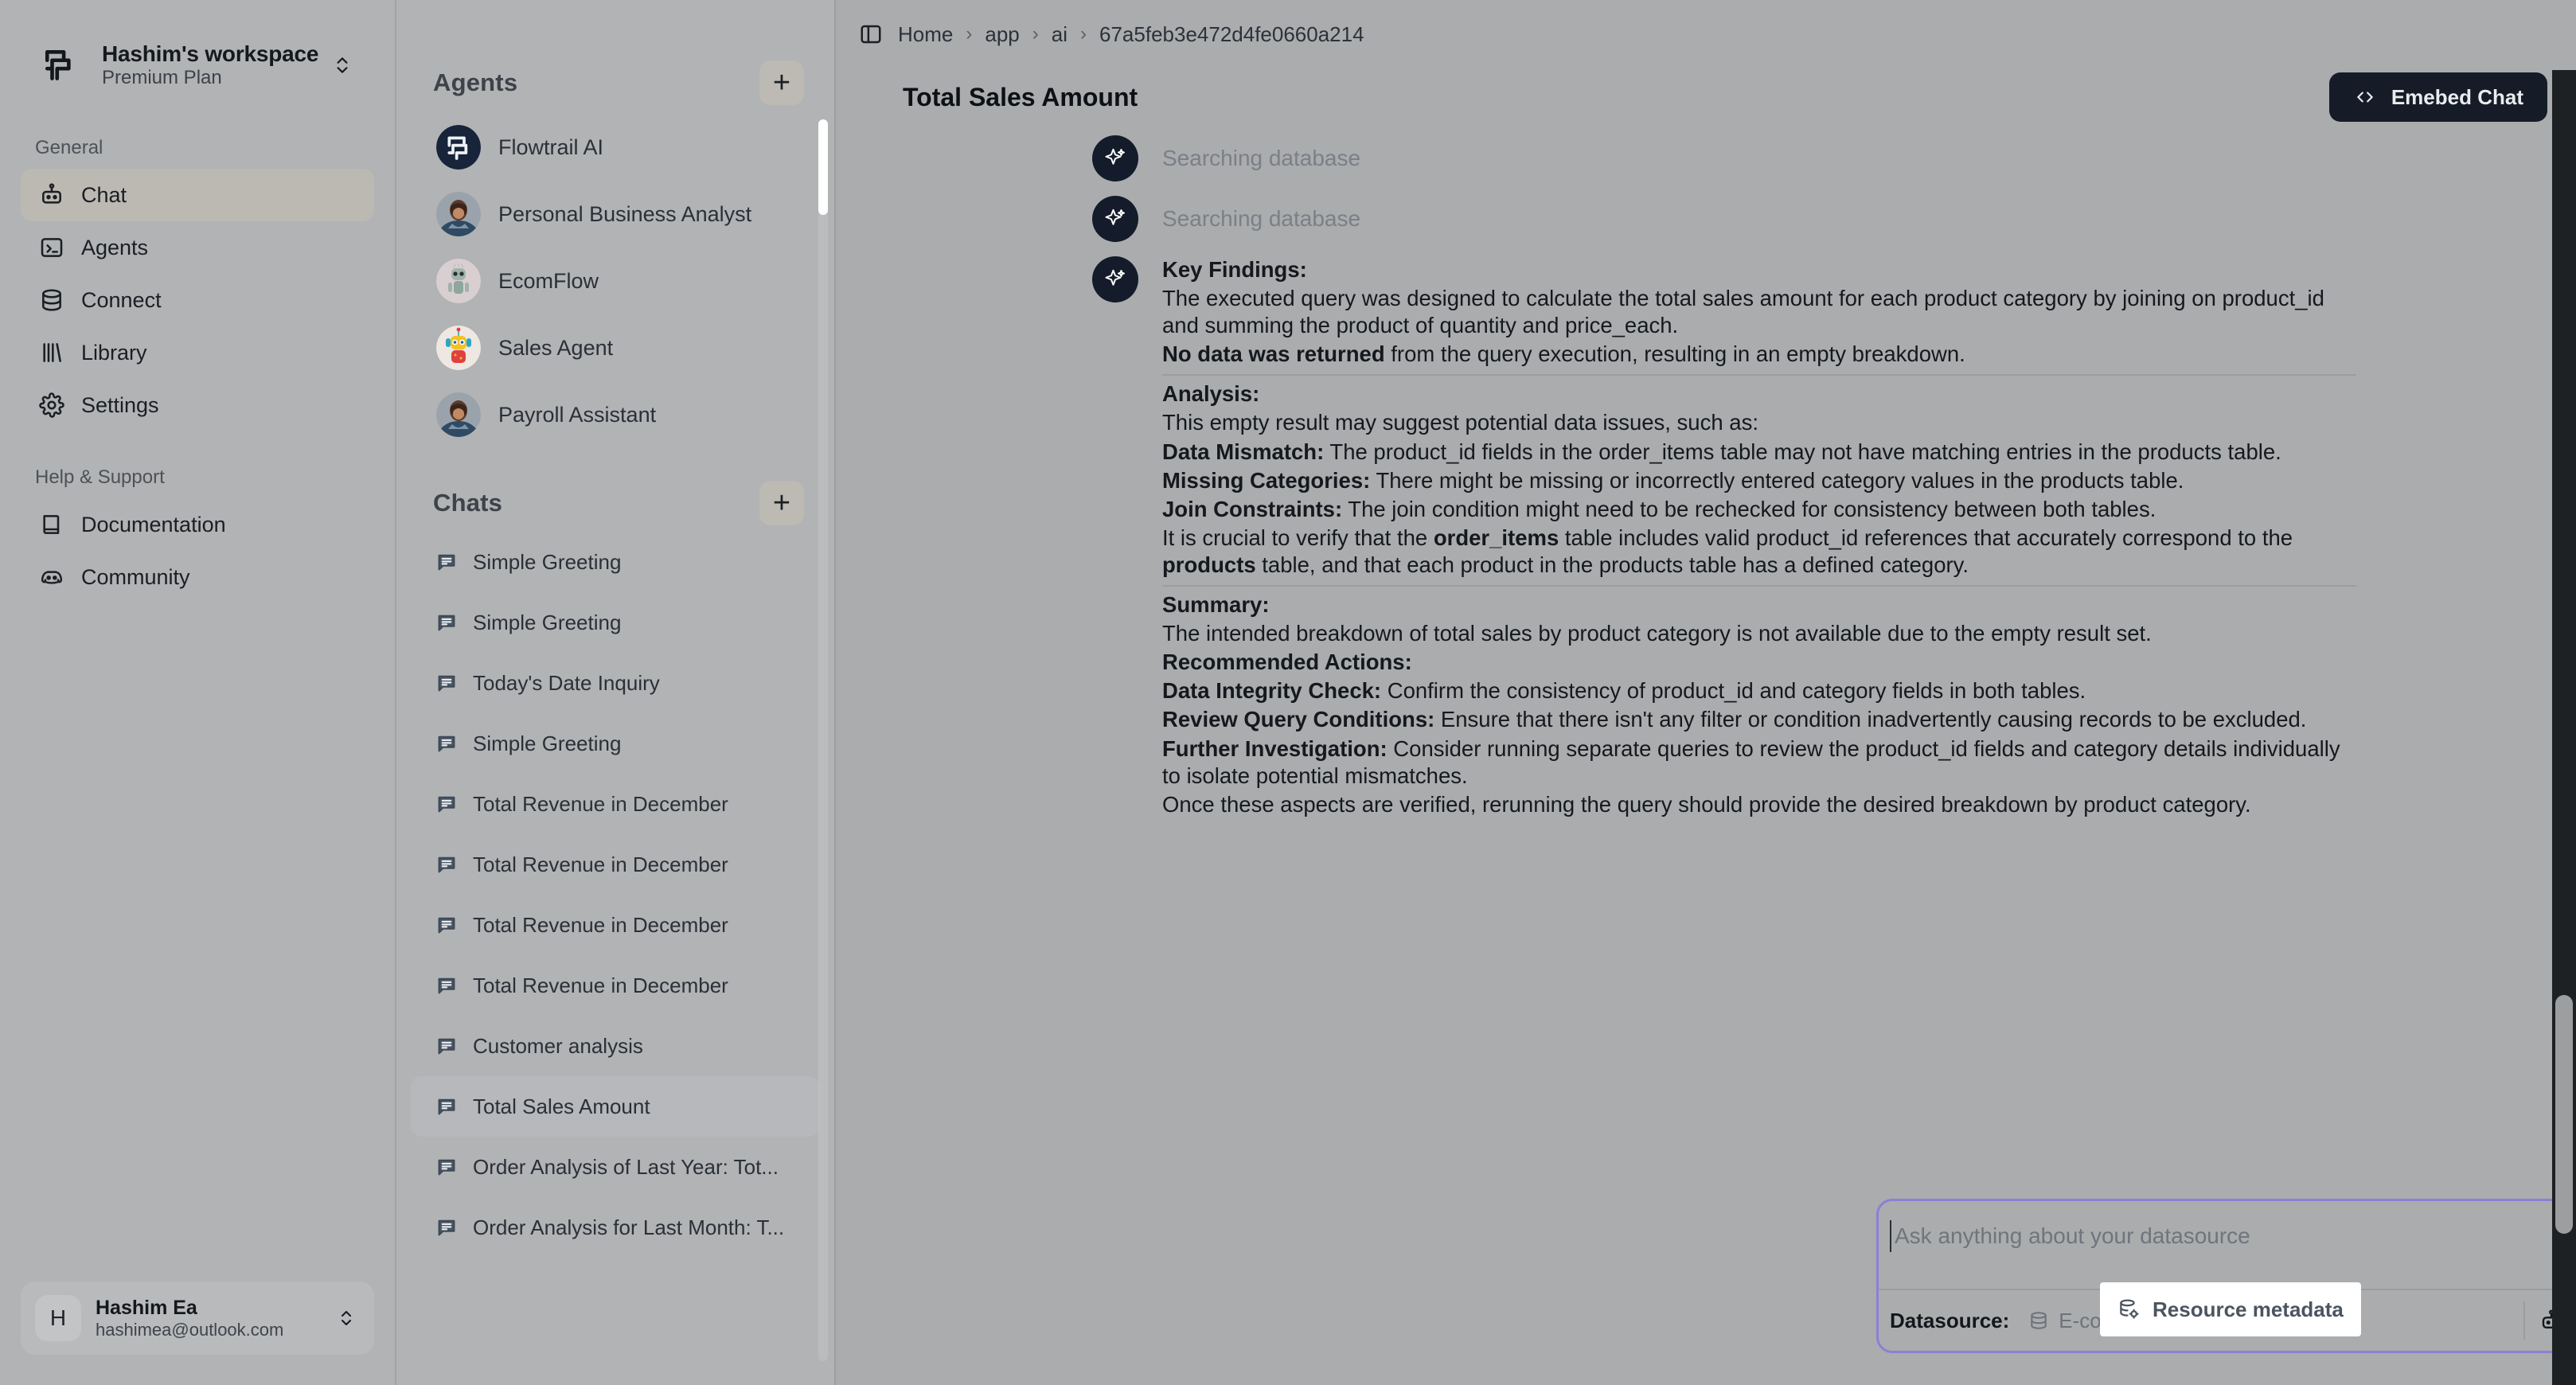 Image resolution: width=2576 pixels, height=1385 pixels. Describe the element at coordinates (197, 405) in the screenshot. I see `sidebar-item-settings: Settings` at that location.